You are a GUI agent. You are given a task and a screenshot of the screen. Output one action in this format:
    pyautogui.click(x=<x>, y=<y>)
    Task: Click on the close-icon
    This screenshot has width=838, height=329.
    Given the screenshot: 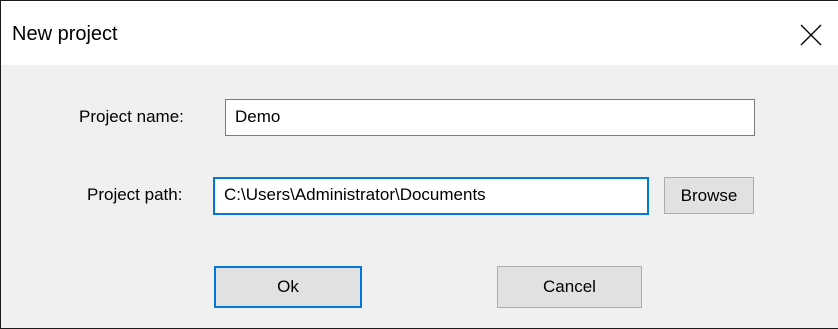 What is the action you would take?
    pyautogui.click(x=811, y=35)
    